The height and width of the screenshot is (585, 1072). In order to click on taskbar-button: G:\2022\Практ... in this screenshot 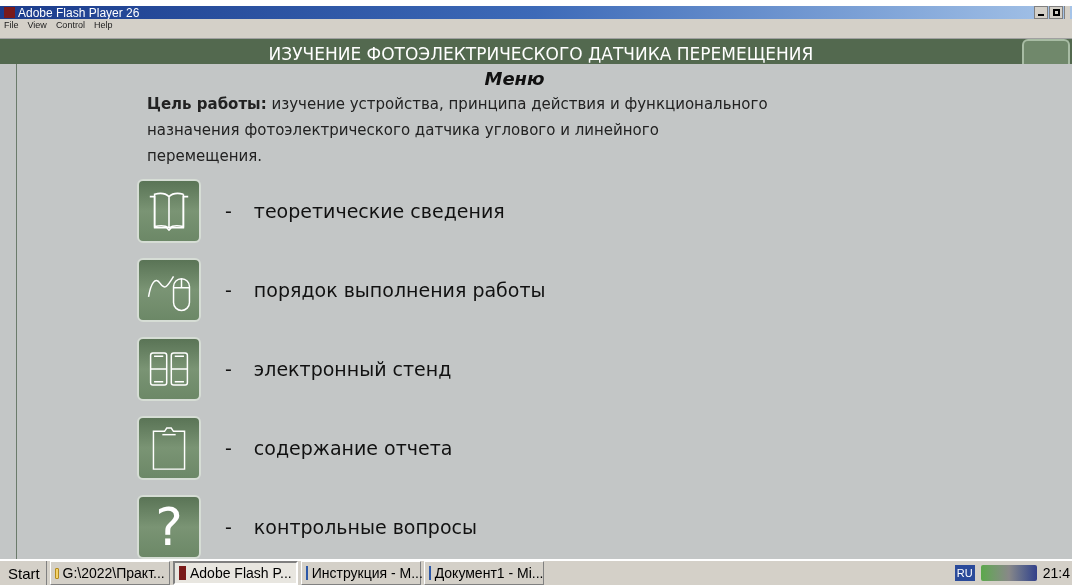, I will do `click(109, 573)`.